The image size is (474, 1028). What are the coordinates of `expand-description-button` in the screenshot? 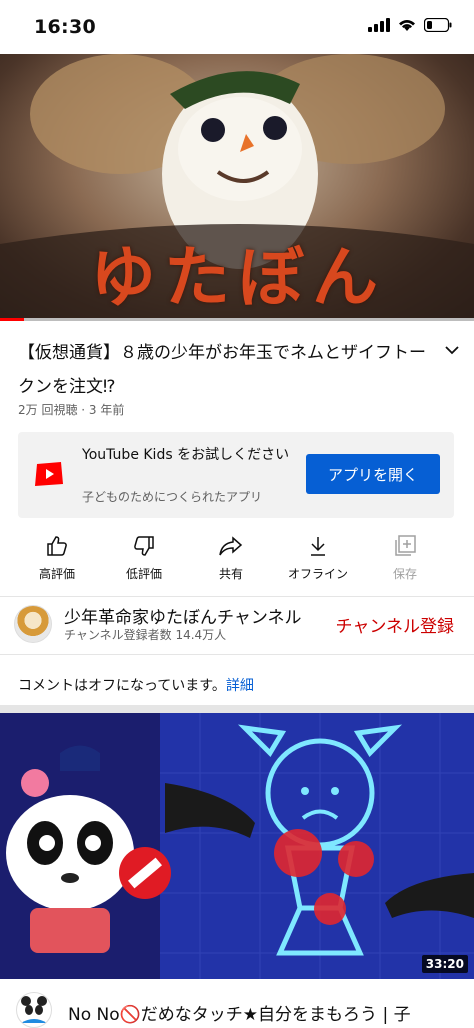 It's located at (452, 349).